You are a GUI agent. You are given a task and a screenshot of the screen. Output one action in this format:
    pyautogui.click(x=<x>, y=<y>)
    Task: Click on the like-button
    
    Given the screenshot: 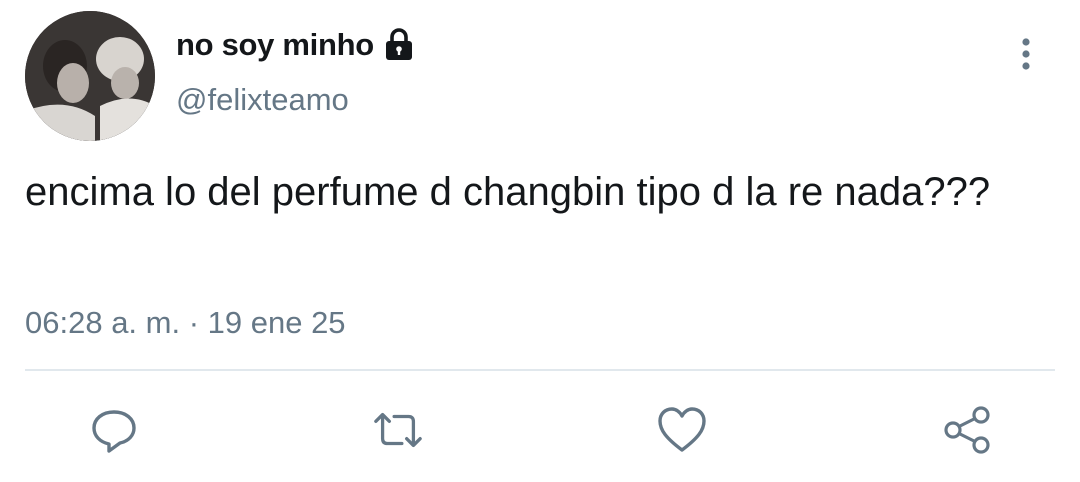 What is the action you would take?
    pyautogui.click(x=682, y=430)
    